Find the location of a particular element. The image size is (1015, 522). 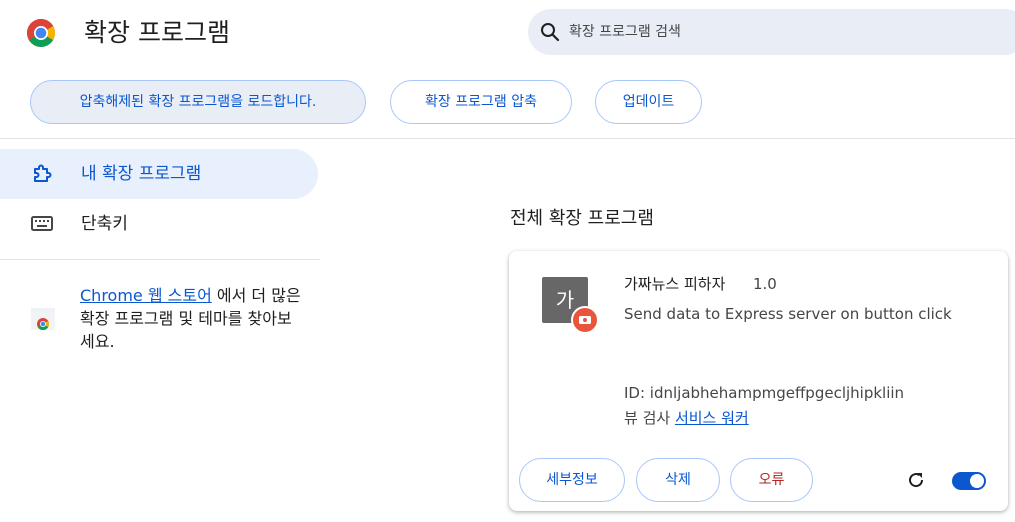

extension-name: 가짜뉴스 피하자 is located at coordinates (675, 284).